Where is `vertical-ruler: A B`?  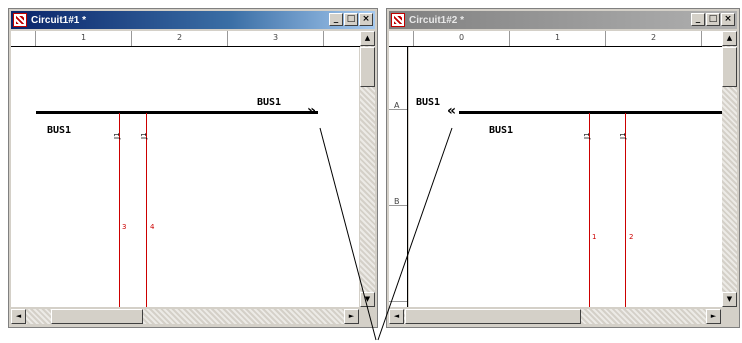 vertical-ruler: A B is located at coordinates (398, 177).